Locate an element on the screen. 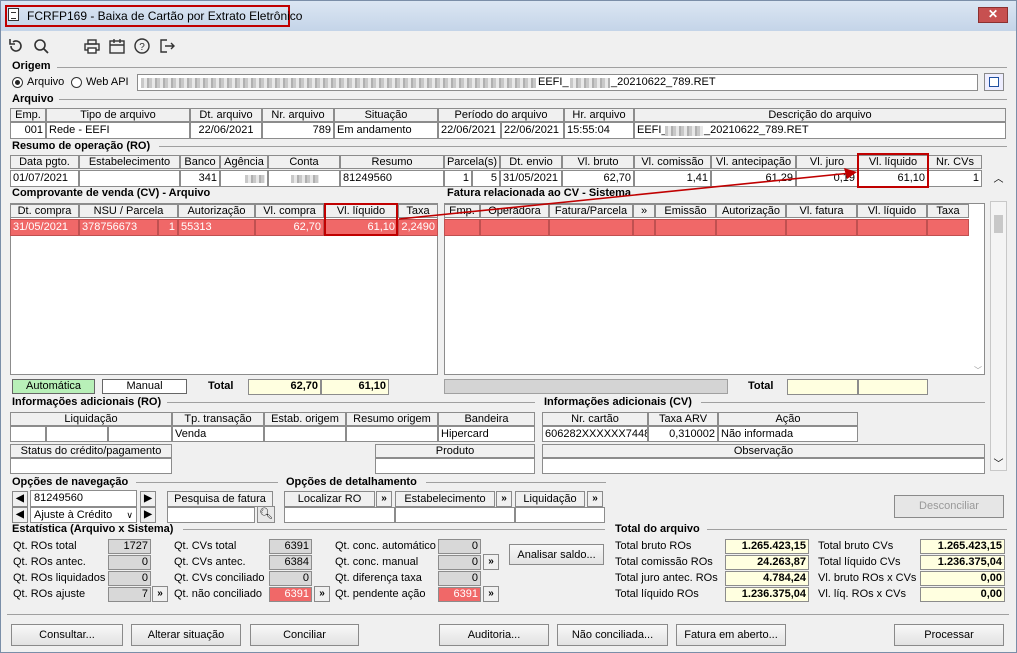 Image resolution: width=1017 pixels, height=653 pixels. stat-col2-value: 6391 is located at coordinates (290, 546).